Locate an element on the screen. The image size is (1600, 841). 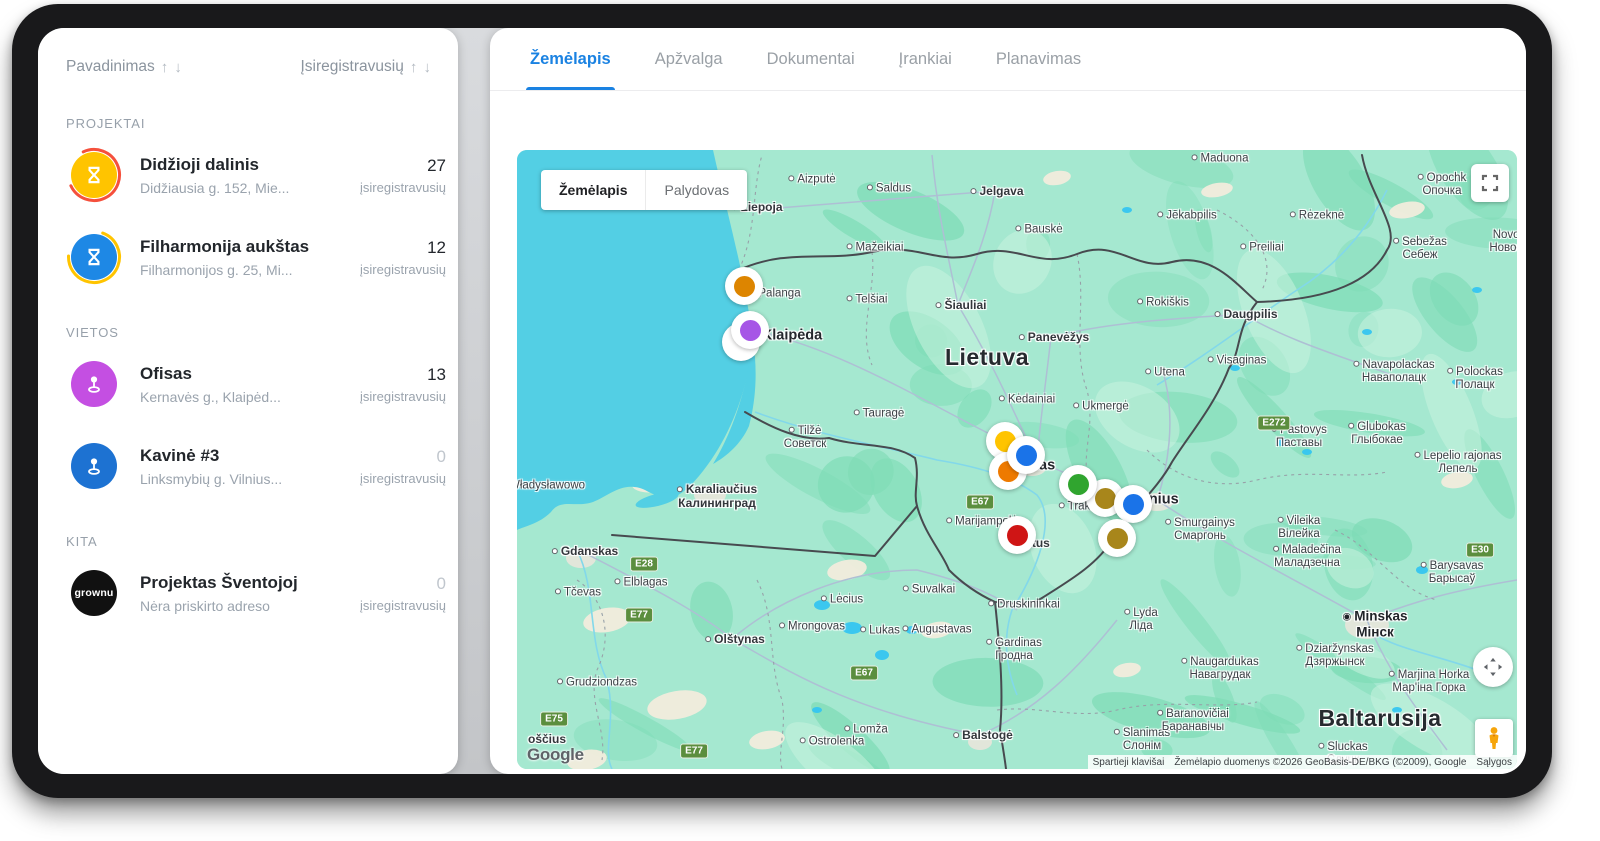
fullscreen-icon is located at coordinates (1490, 183).